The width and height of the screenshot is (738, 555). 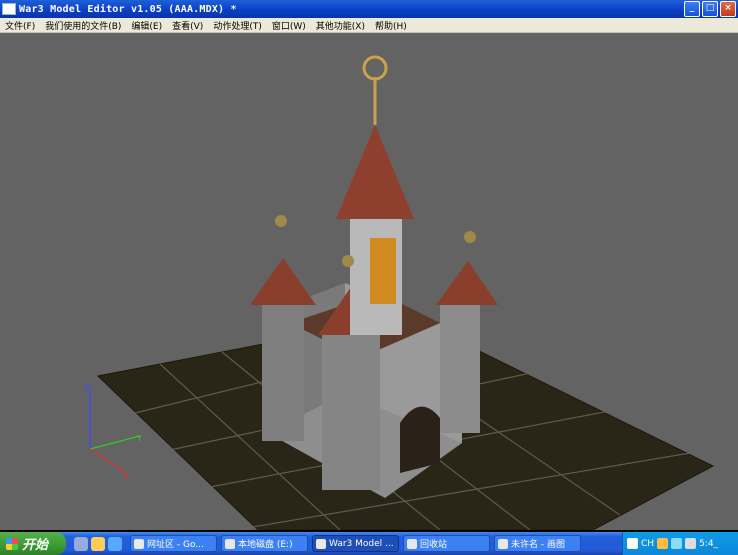 I want to click on ime-icon, so click(x=632, y=543).